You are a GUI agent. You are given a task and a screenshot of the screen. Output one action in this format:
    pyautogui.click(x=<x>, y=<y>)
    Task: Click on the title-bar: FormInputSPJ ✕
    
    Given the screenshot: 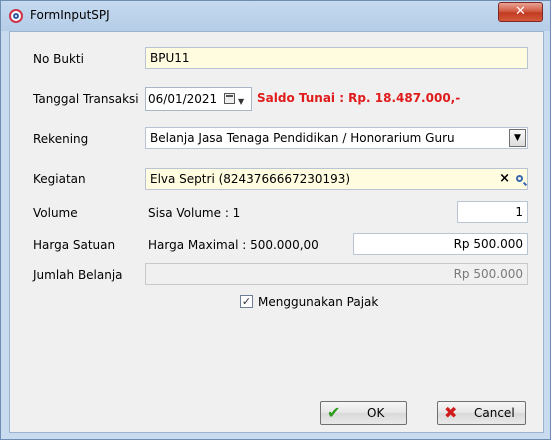 What is the action you would take?
    pyautogui.click(x=275, y=16)
    